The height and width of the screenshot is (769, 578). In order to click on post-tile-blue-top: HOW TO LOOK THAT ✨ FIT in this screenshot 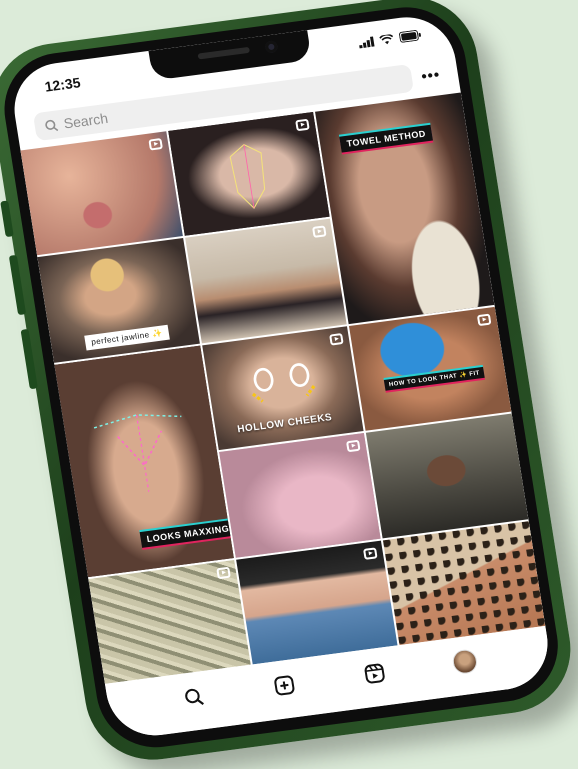, I will do `click(430, 368)`.